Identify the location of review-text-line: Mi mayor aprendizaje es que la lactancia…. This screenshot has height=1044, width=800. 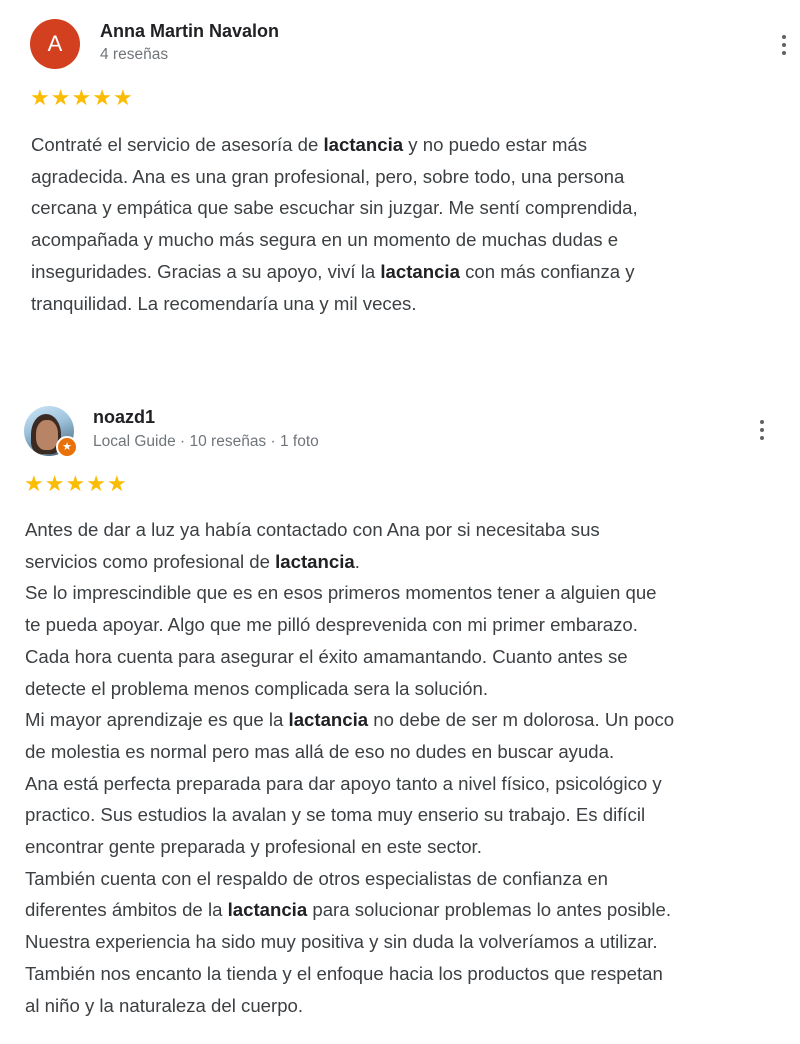
(350, 720).